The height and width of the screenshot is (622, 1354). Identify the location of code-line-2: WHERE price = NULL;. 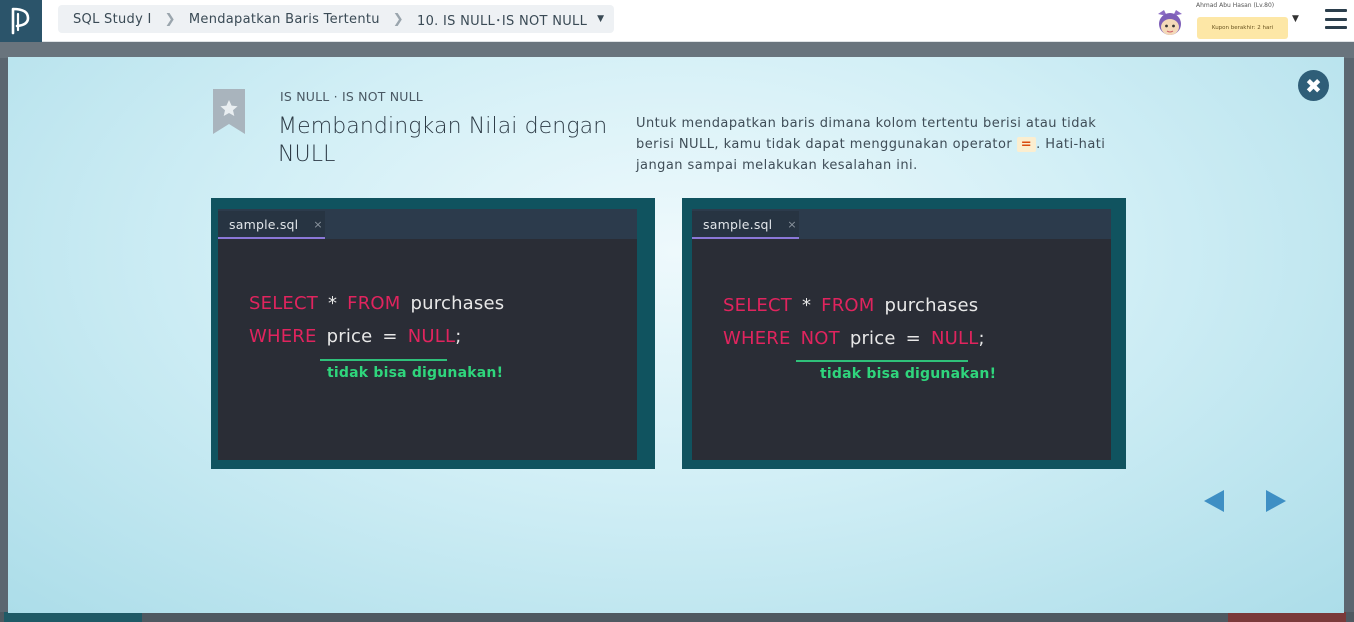
(355, 336).